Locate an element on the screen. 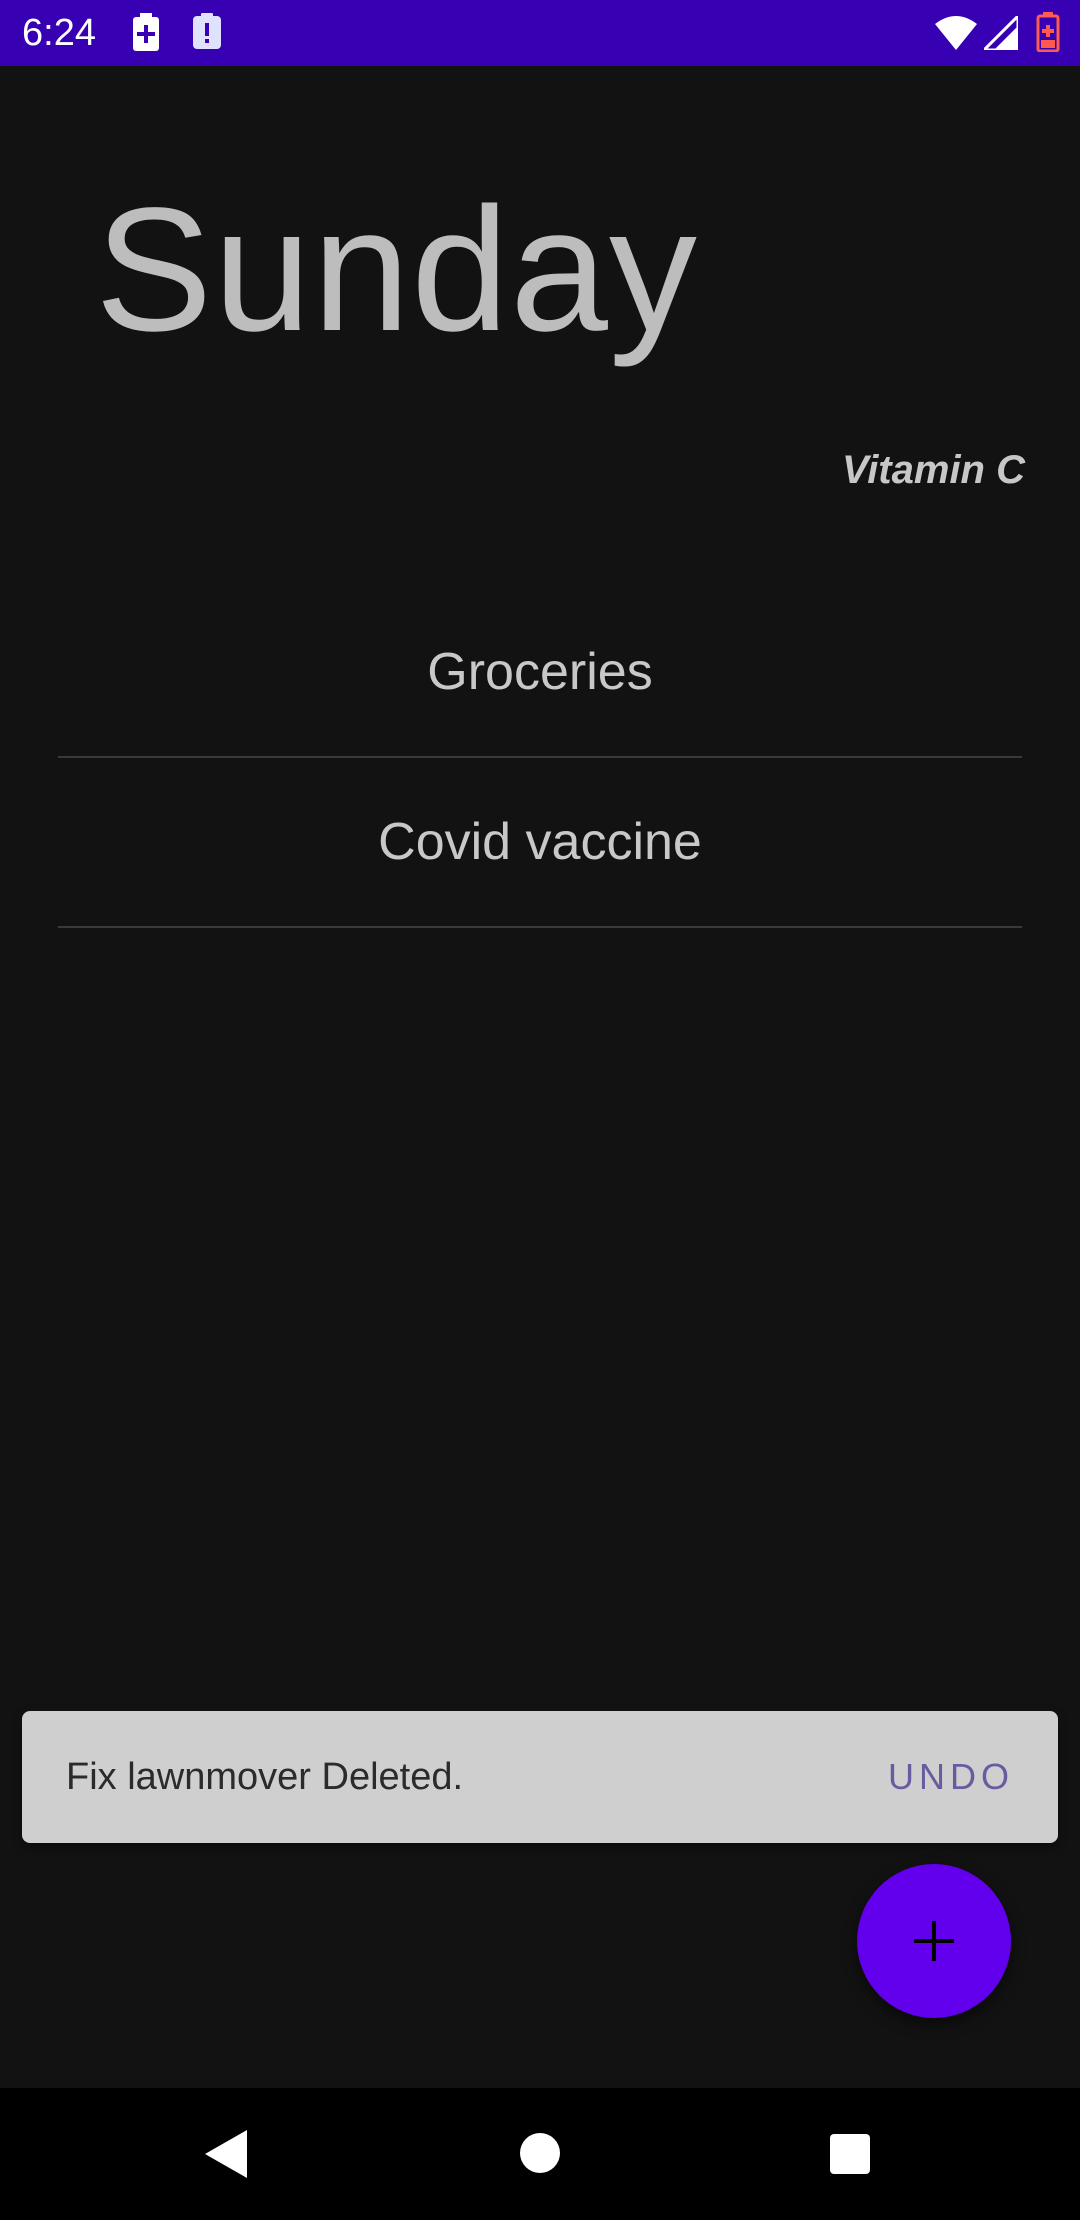 This screenshot has height=2220, width=1080. task-label: Covid vaccine is located at coordinates (540, 842).